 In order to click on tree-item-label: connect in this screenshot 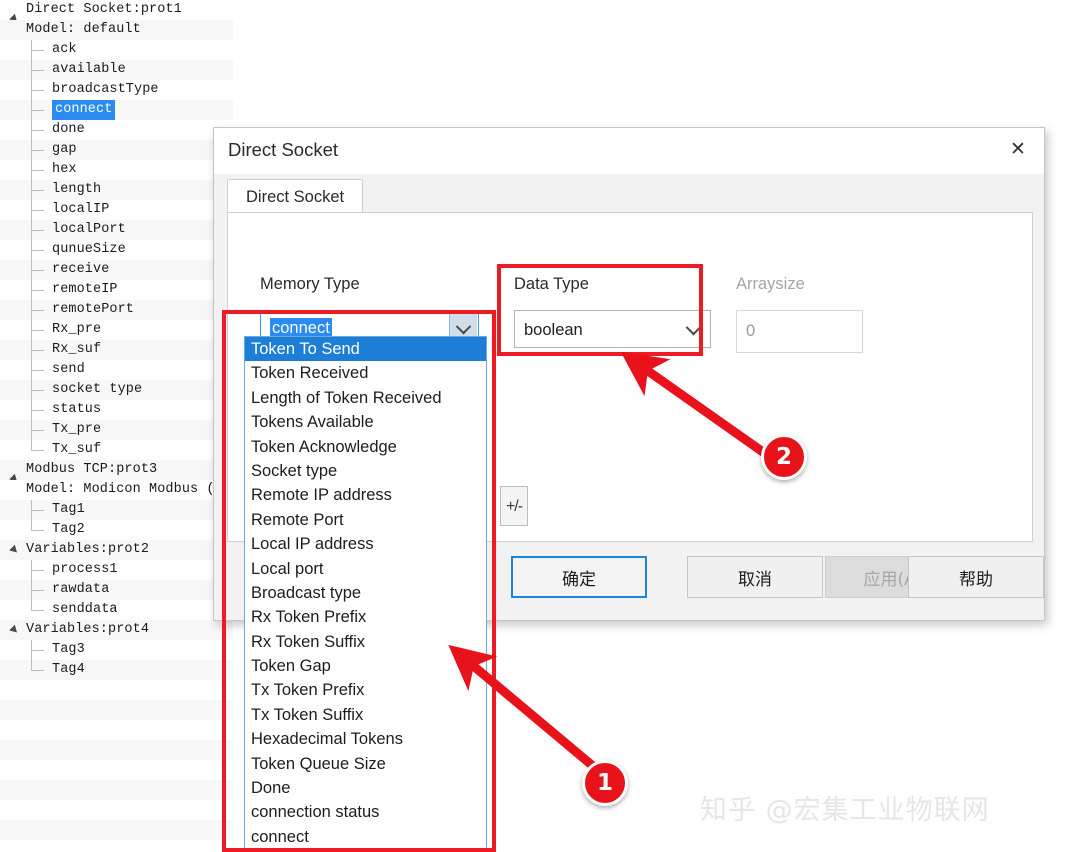, I will do `click(84, 110)`.